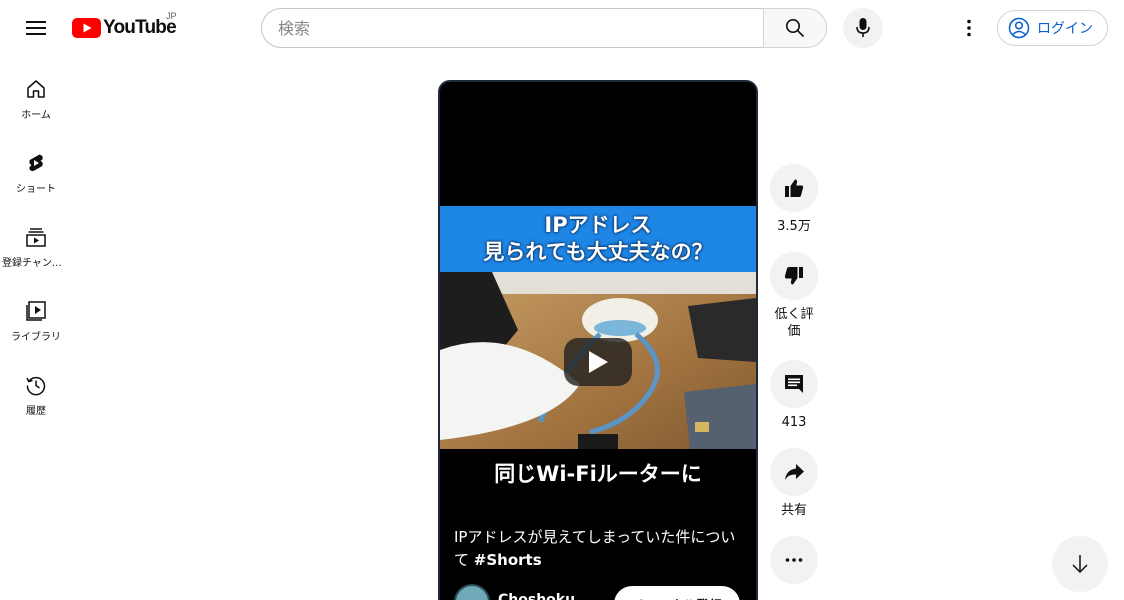 The width and height of the screenshot is (1124, 600). I want to click on like-button, so click(794, 188).